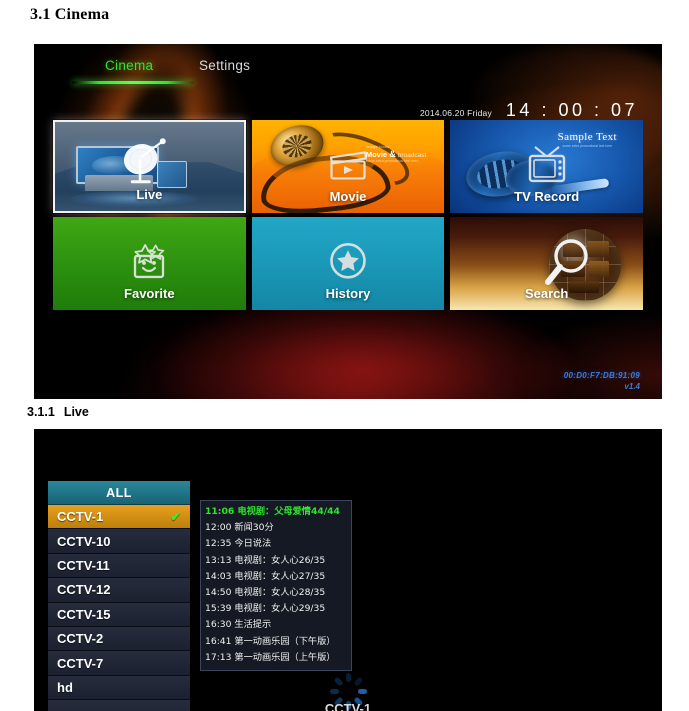  What do you see at coordinates (41, 412) in the screenshot?
I see `subsection-number: 3.1.1` at bounding box center [41, 412].